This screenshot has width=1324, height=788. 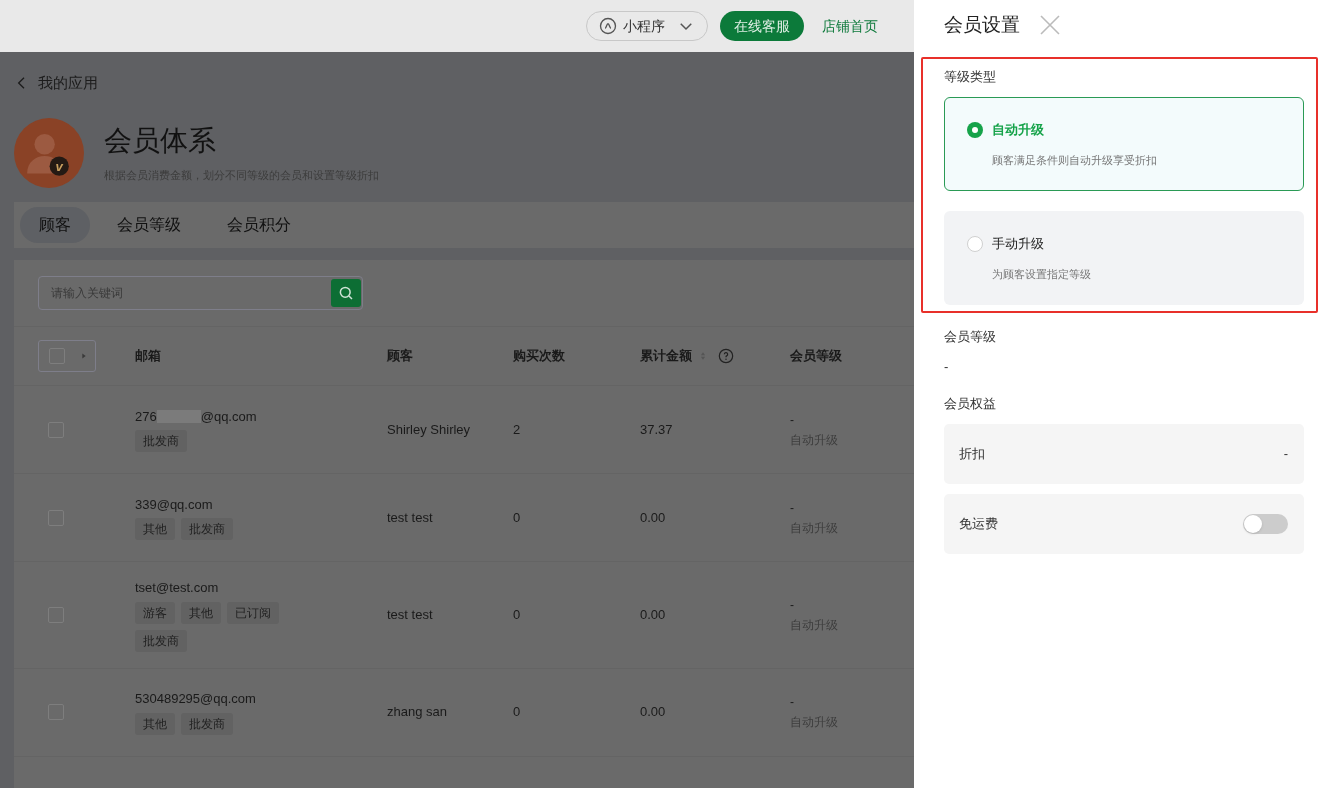 I want to click on column-header: 会员等级, so click(x=816, y=356).